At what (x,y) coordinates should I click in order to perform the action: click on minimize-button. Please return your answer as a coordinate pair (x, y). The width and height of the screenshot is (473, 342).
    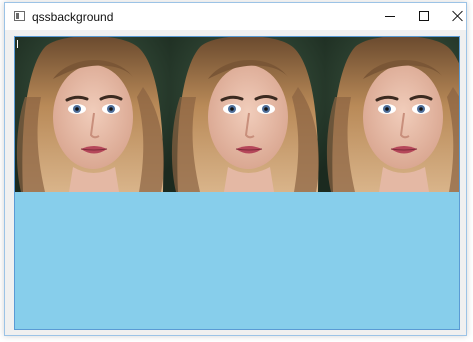
    Looking at the image, I should click on (390, 16).